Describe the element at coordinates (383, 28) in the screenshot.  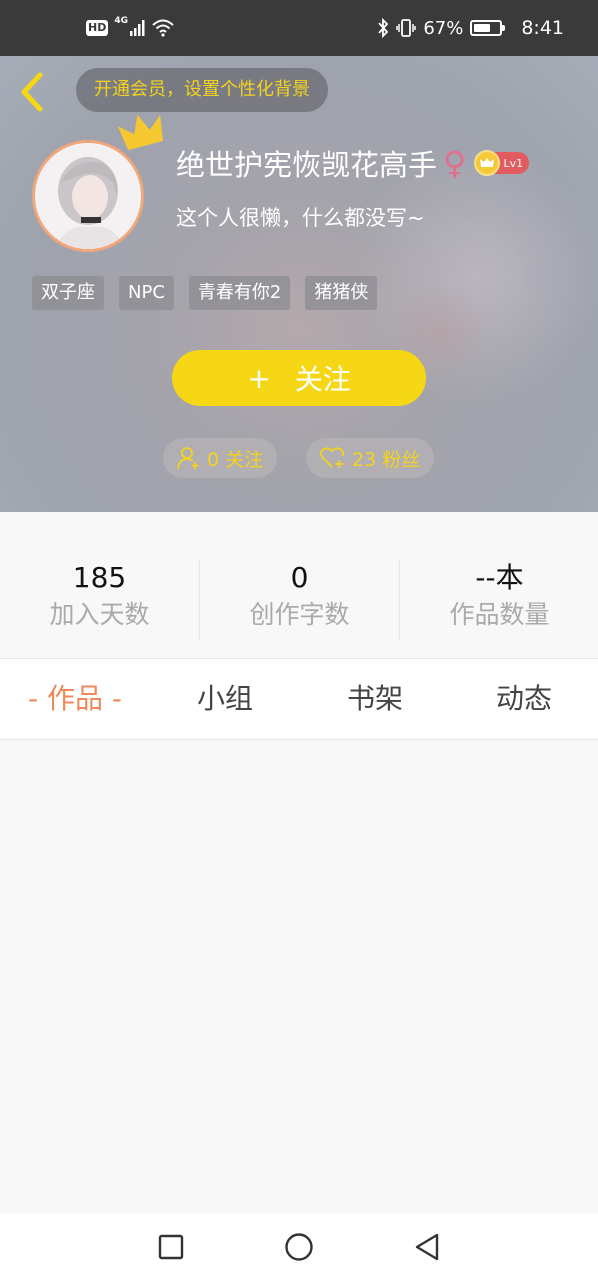
I see `bluetooth-icon` at that location.